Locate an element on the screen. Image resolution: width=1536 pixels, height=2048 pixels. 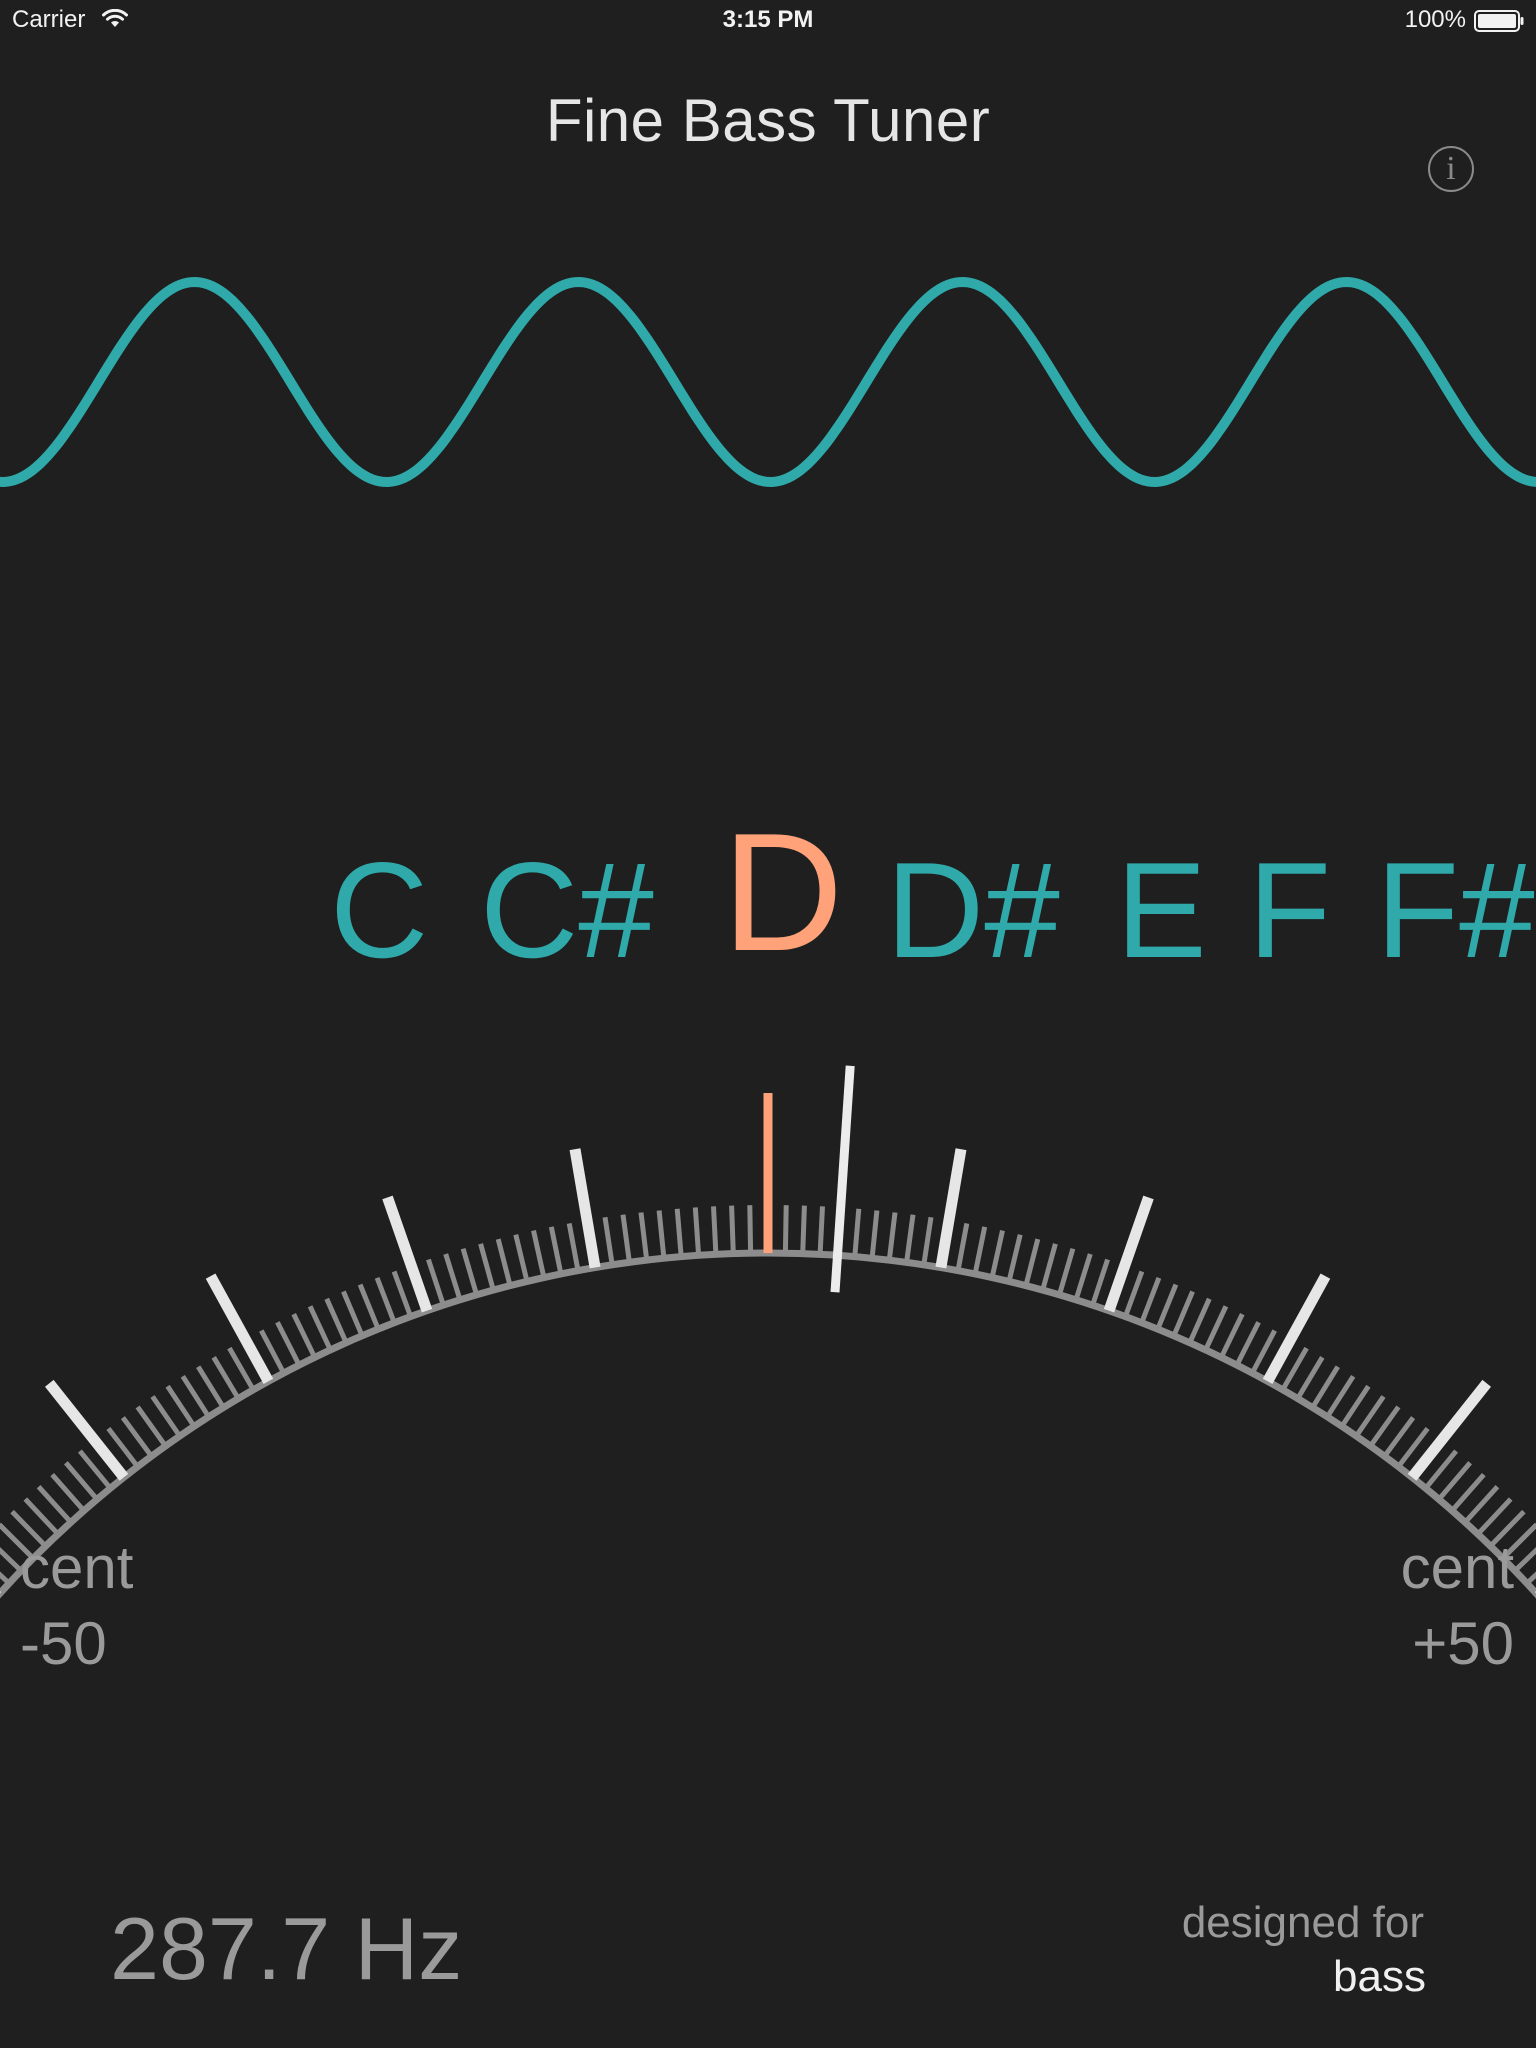
waveform-display is located at coordinates (768, 382).